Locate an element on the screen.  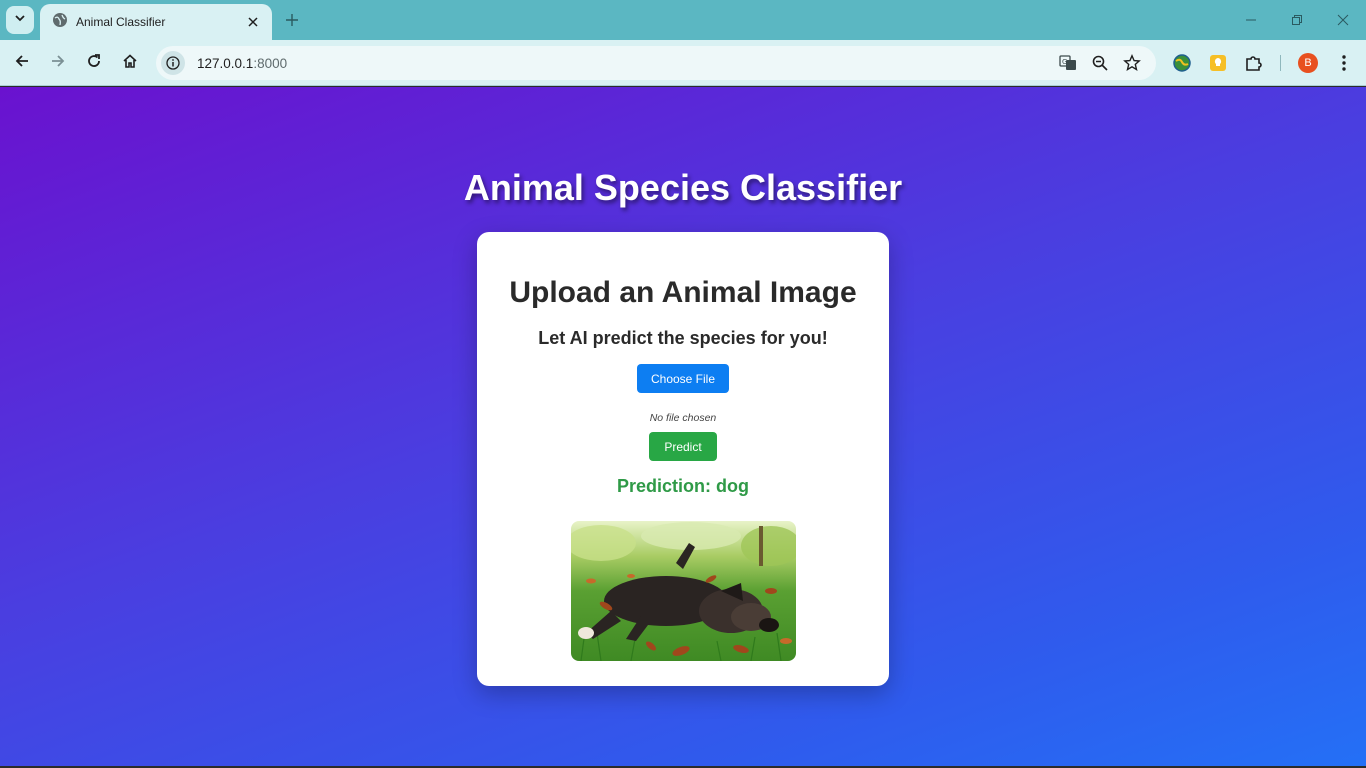
browser-toolbar: 127.0.0.1:8000 G is located at coordinates (683, 63).